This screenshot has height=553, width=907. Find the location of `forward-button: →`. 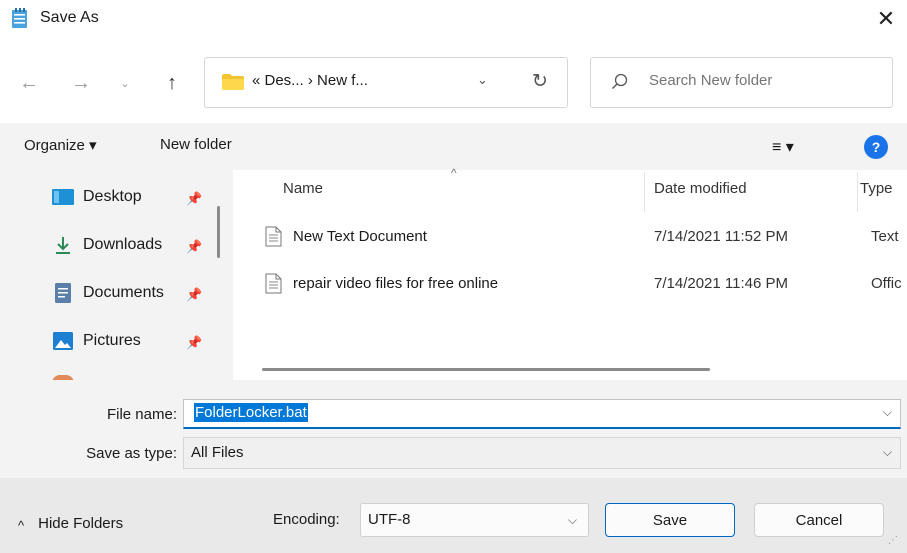

forward-button: → is located at coordinates (81, 83).